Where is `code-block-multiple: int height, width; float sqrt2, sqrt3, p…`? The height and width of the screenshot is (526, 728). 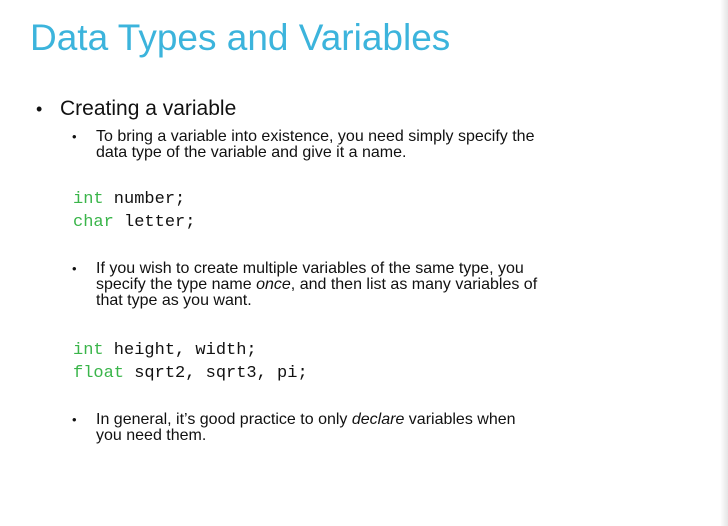
code-block-multiple: int height, width; float sqrt2, sqrt3, p… is located at coordinates (190, 362).